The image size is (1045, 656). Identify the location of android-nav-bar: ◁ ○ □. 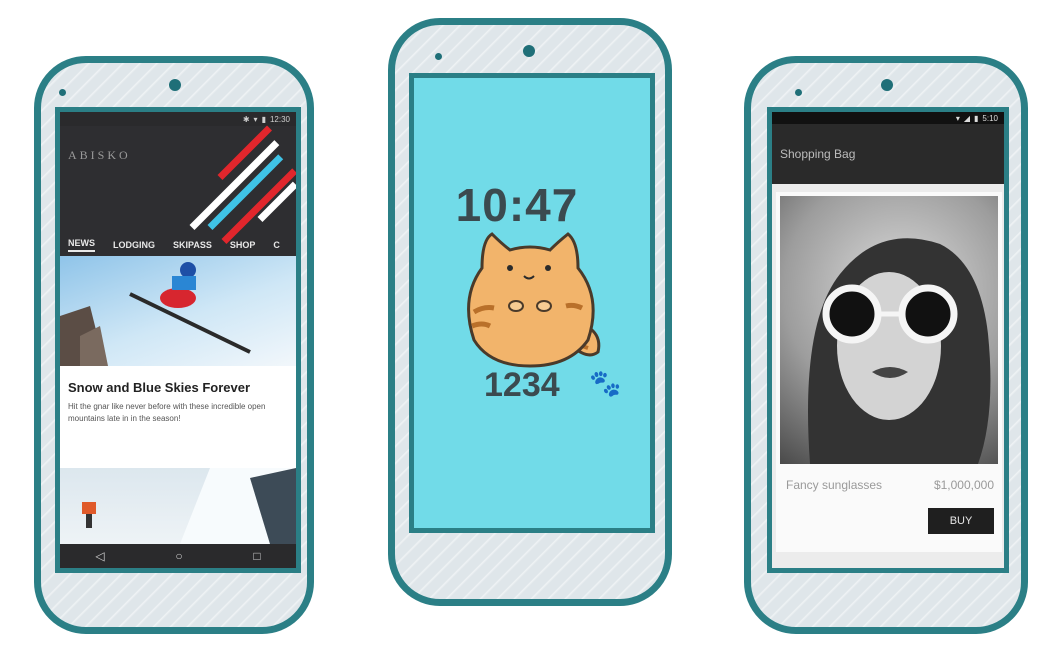
(178, 556).